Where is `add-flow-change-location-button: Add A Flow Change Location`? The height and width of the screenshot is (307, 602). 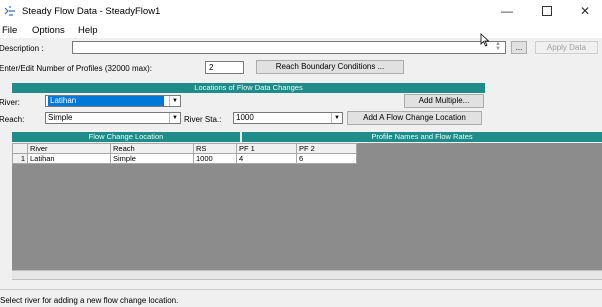
add-flow-change-location-button: Add A Flow Change Location is located at coordinates (414, 118).